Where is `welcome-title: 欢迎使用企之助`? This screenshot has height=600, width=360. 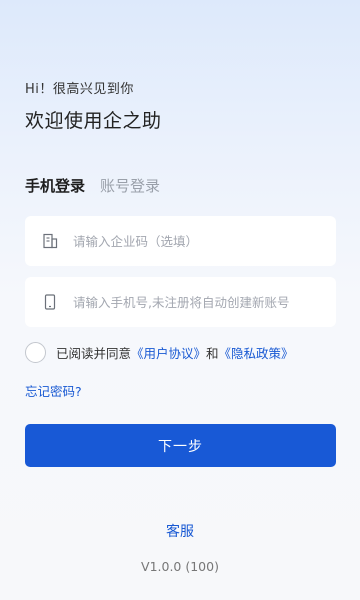 welcome-title: 欢迎使用企之助 is located at coordinates (93, 121).